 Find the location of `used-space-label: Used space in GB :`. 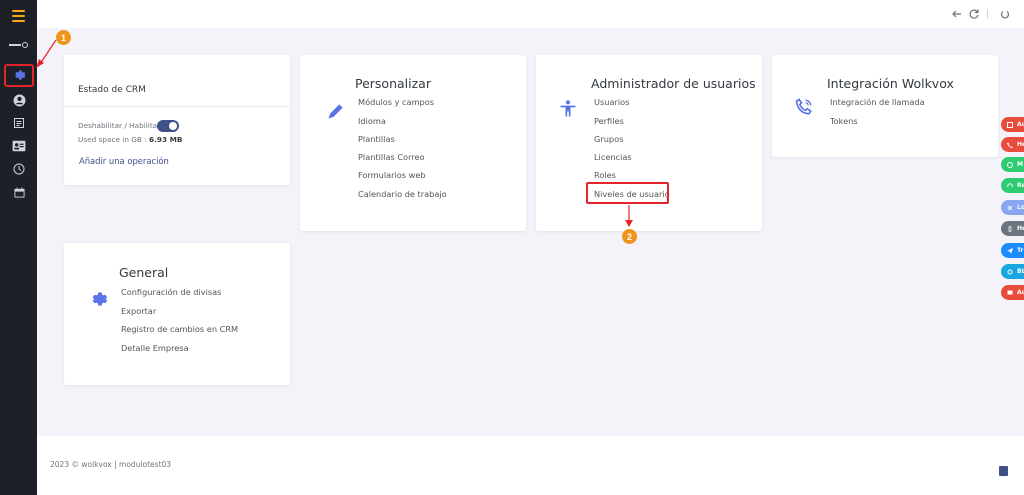

used-space-label: Used space in GB : is located at coordinates (112, 139).